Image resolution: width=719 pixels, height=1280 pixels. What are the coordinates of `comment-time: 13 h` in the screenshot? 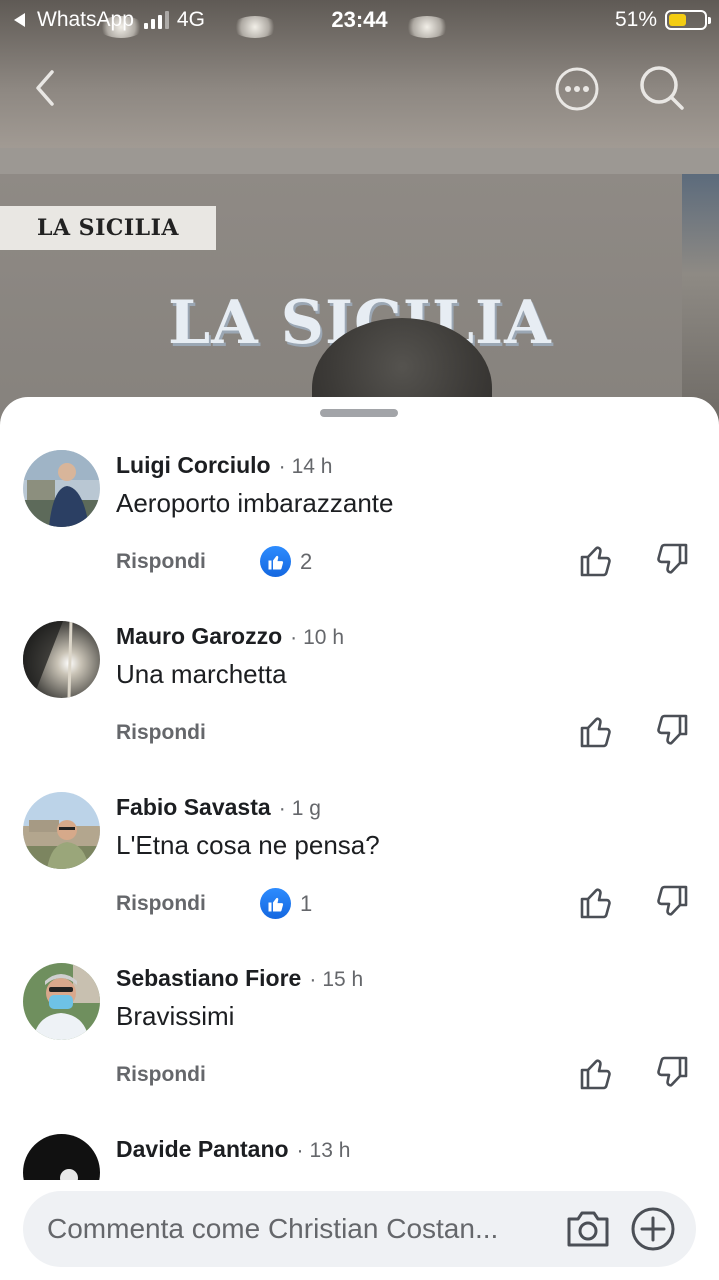 It's located at (330, 1150).